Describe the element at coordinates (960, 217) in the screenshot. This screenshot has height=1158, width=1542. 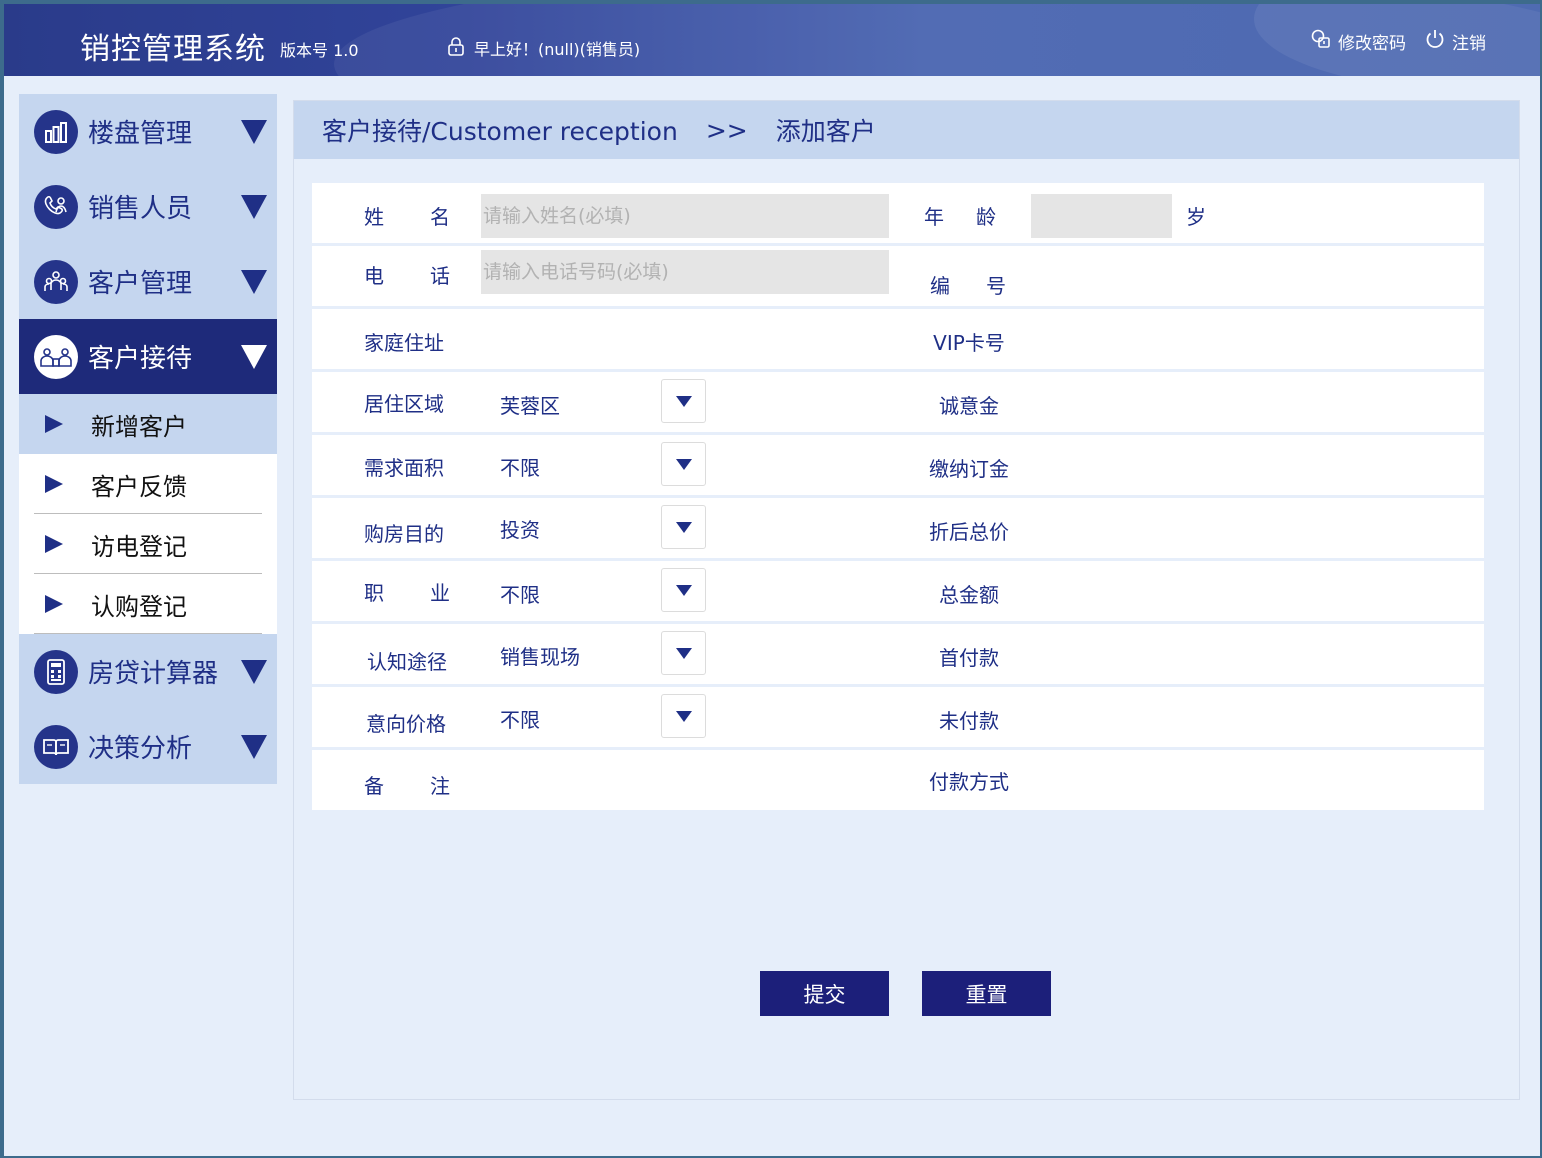
I see `age-label: 年 龄` at that location.